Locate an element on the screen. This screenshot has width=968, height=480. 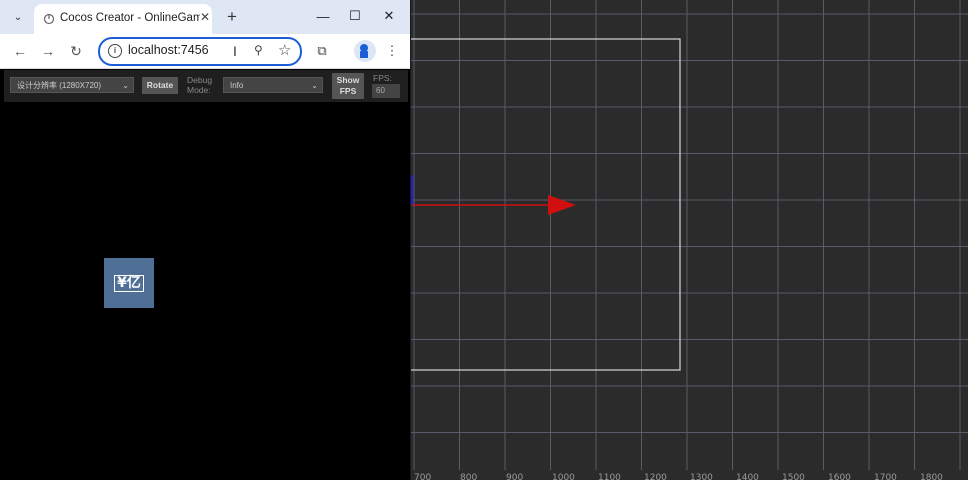
extensions-puzzle-icon: ⧉ is located at coordinates (322, 51).